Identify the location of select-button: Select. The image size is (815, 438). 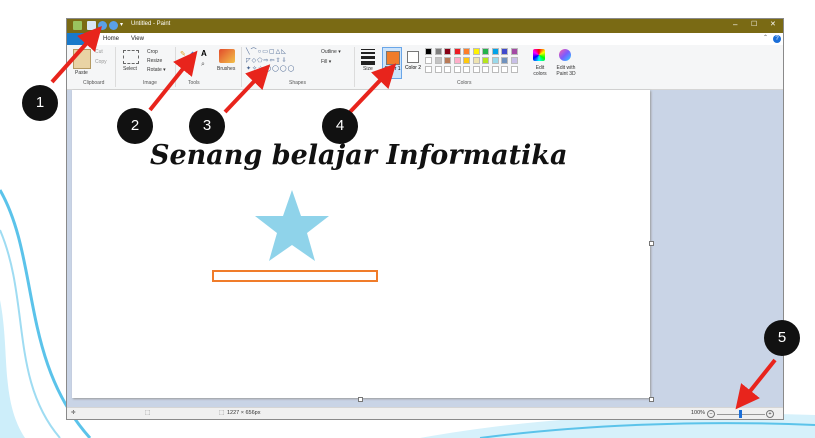
(130, 69).